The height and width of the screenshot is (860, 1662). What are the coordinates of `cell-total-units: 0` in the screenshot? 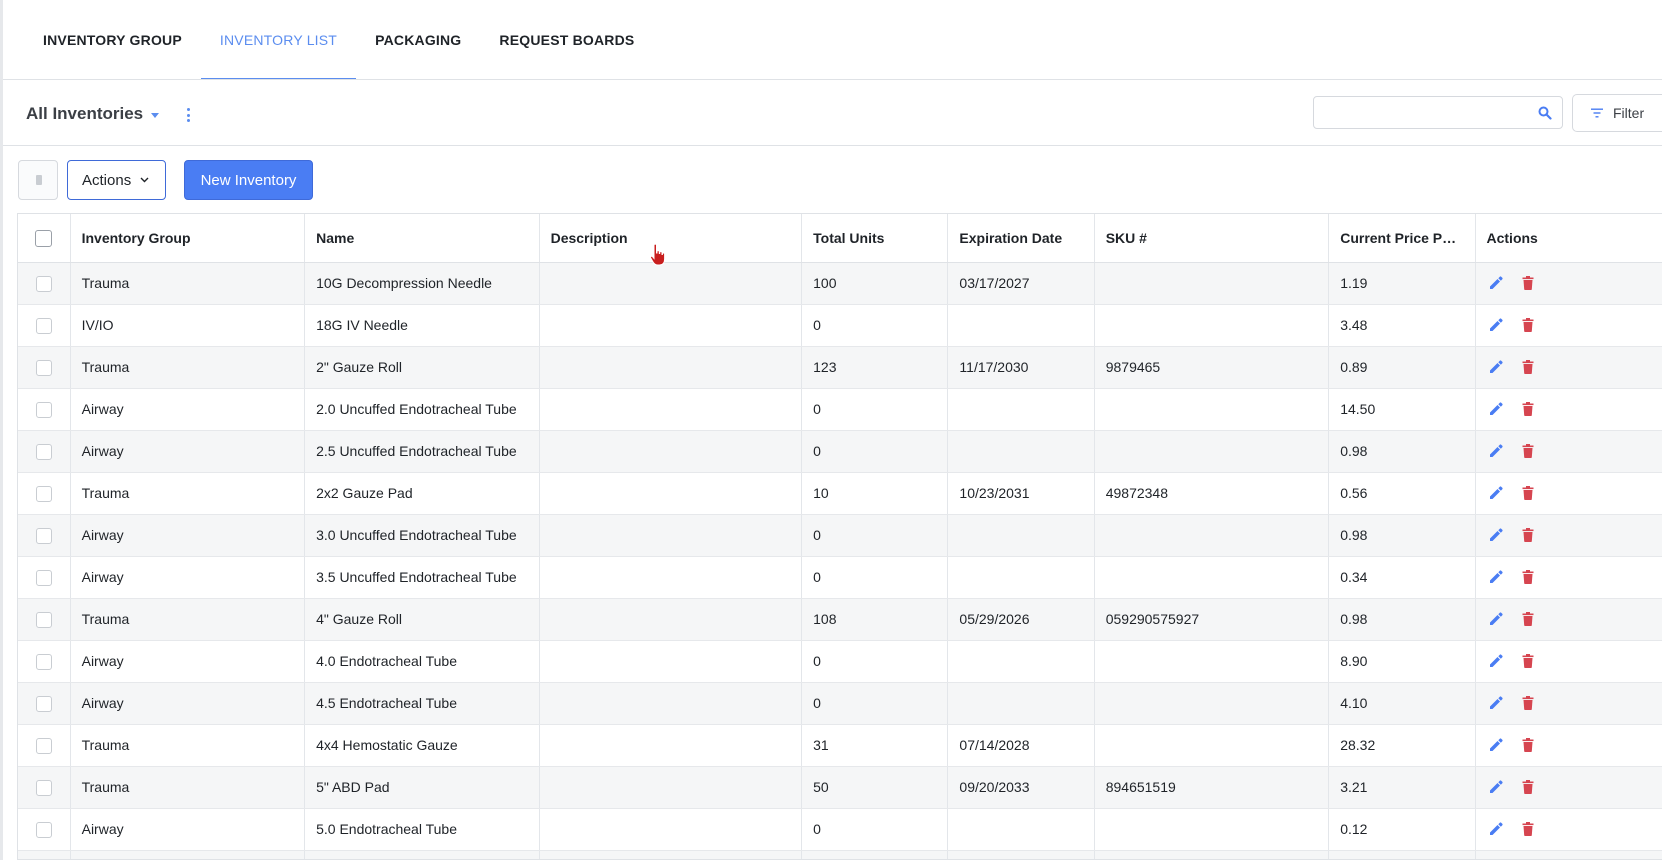 It's located at (875, 829).